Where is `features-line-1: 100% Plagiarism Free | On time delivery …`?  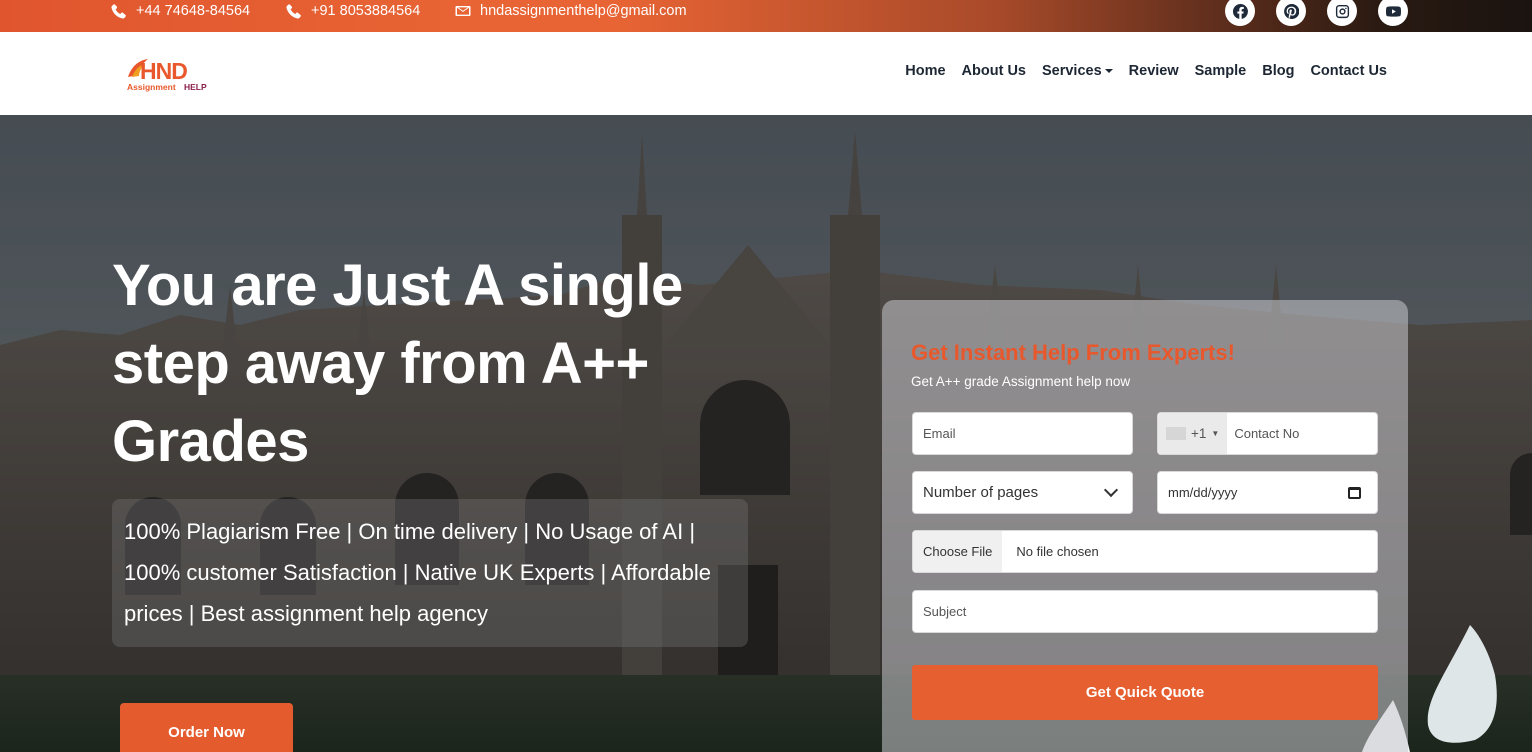
features-line-1: 100% Plagiarism Free | On time delivery … is located at coordinates (410, 531).